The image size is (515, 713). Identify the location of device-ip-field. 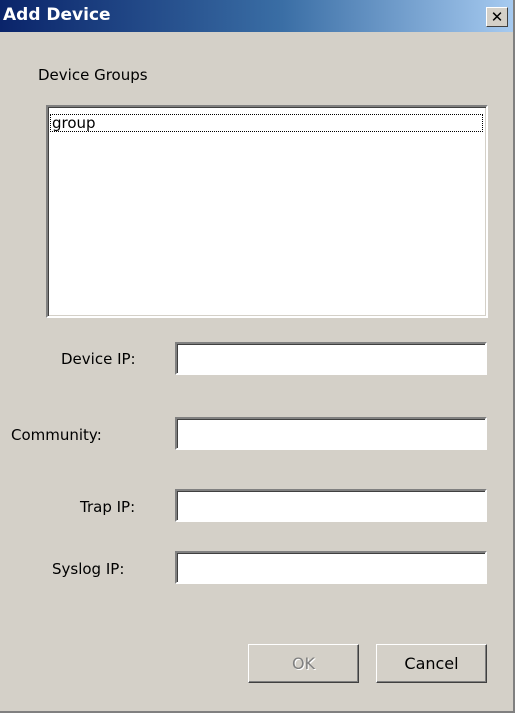
(331, 358).